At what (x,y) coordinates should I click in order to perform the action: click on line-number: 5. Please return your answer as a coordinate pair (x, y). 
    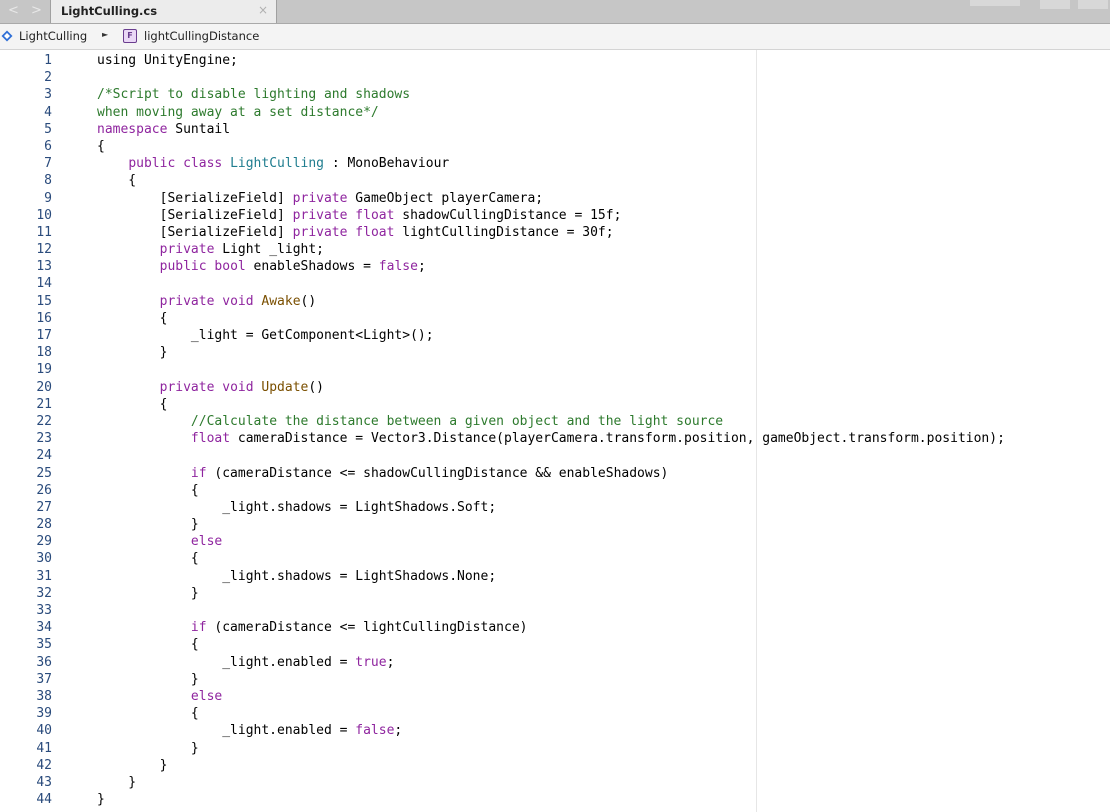
    Looking at the image, I should click on (48, 129).